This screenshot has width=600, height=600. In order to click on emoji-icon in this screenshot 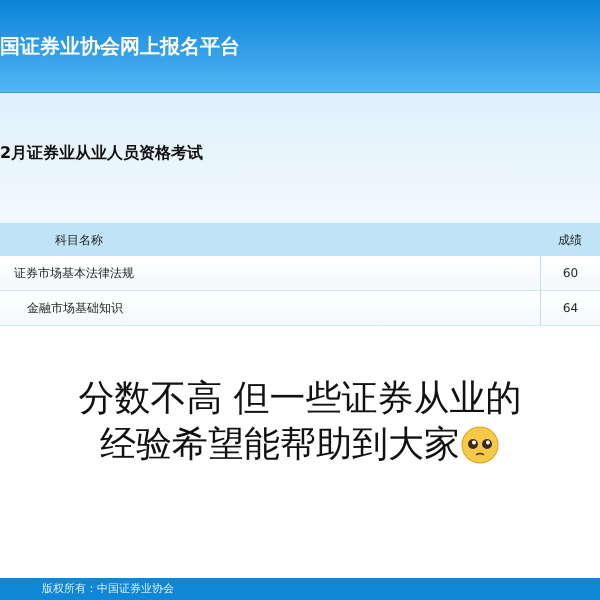, I will do `click(480, 445)`.